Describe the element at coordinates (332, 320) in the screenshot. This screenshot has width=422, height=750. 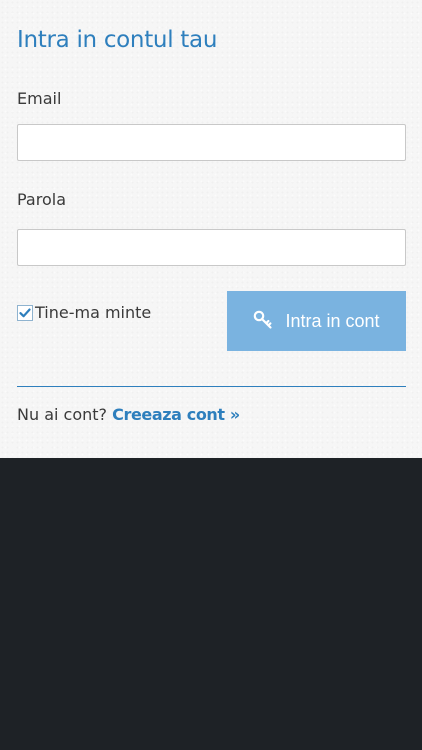
I see `login-button-label: Intra in cont` at that location.